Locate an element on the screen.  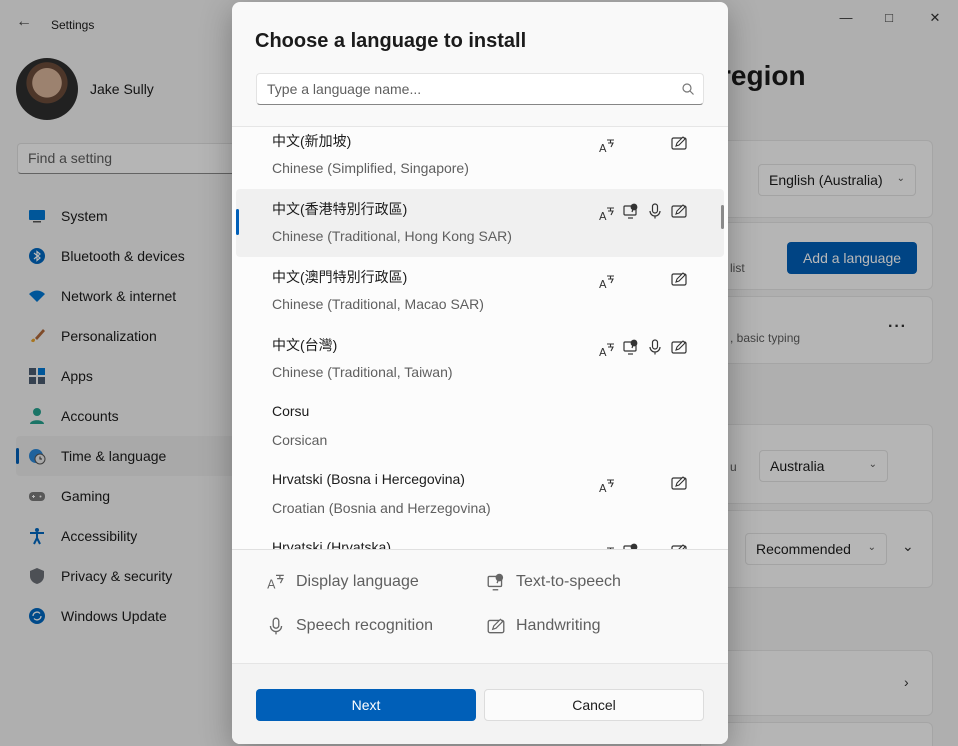
language-native-name: 中文(澳門特別行政區) is located at coordinates (340, 277).